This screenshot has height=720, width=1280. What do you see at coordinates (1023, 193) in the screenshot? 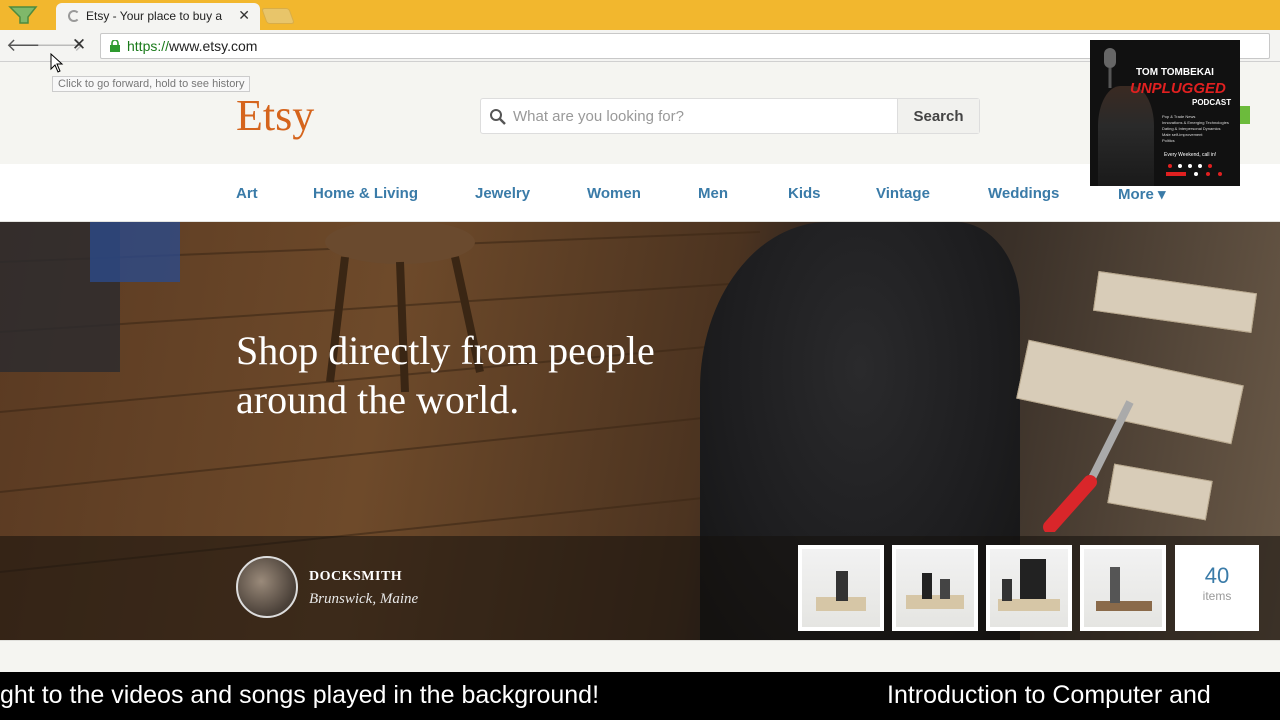
I see `nav-weddings: Weddings` at bounding box center [1023, 193].